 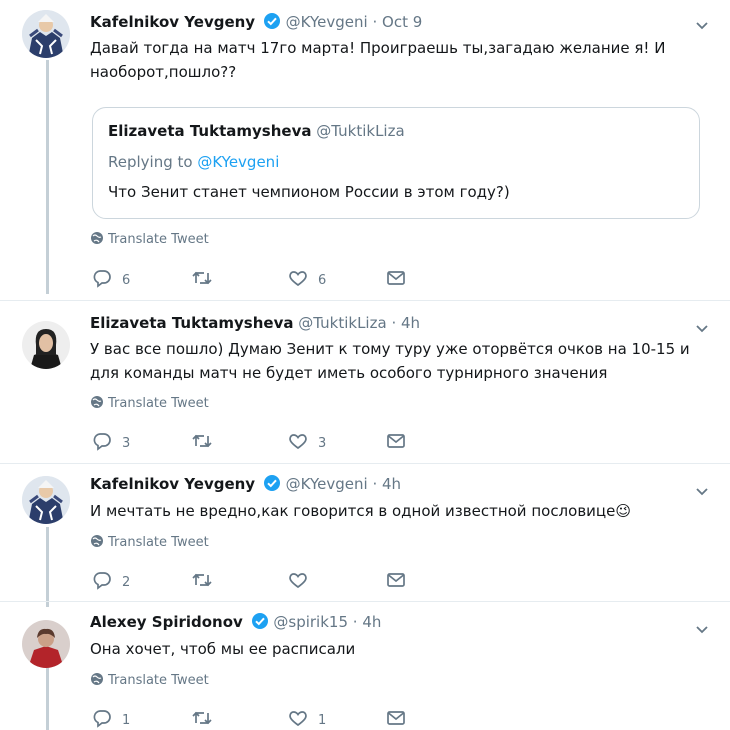 I want to click on like-count: 3, so click(x=322, y=443).